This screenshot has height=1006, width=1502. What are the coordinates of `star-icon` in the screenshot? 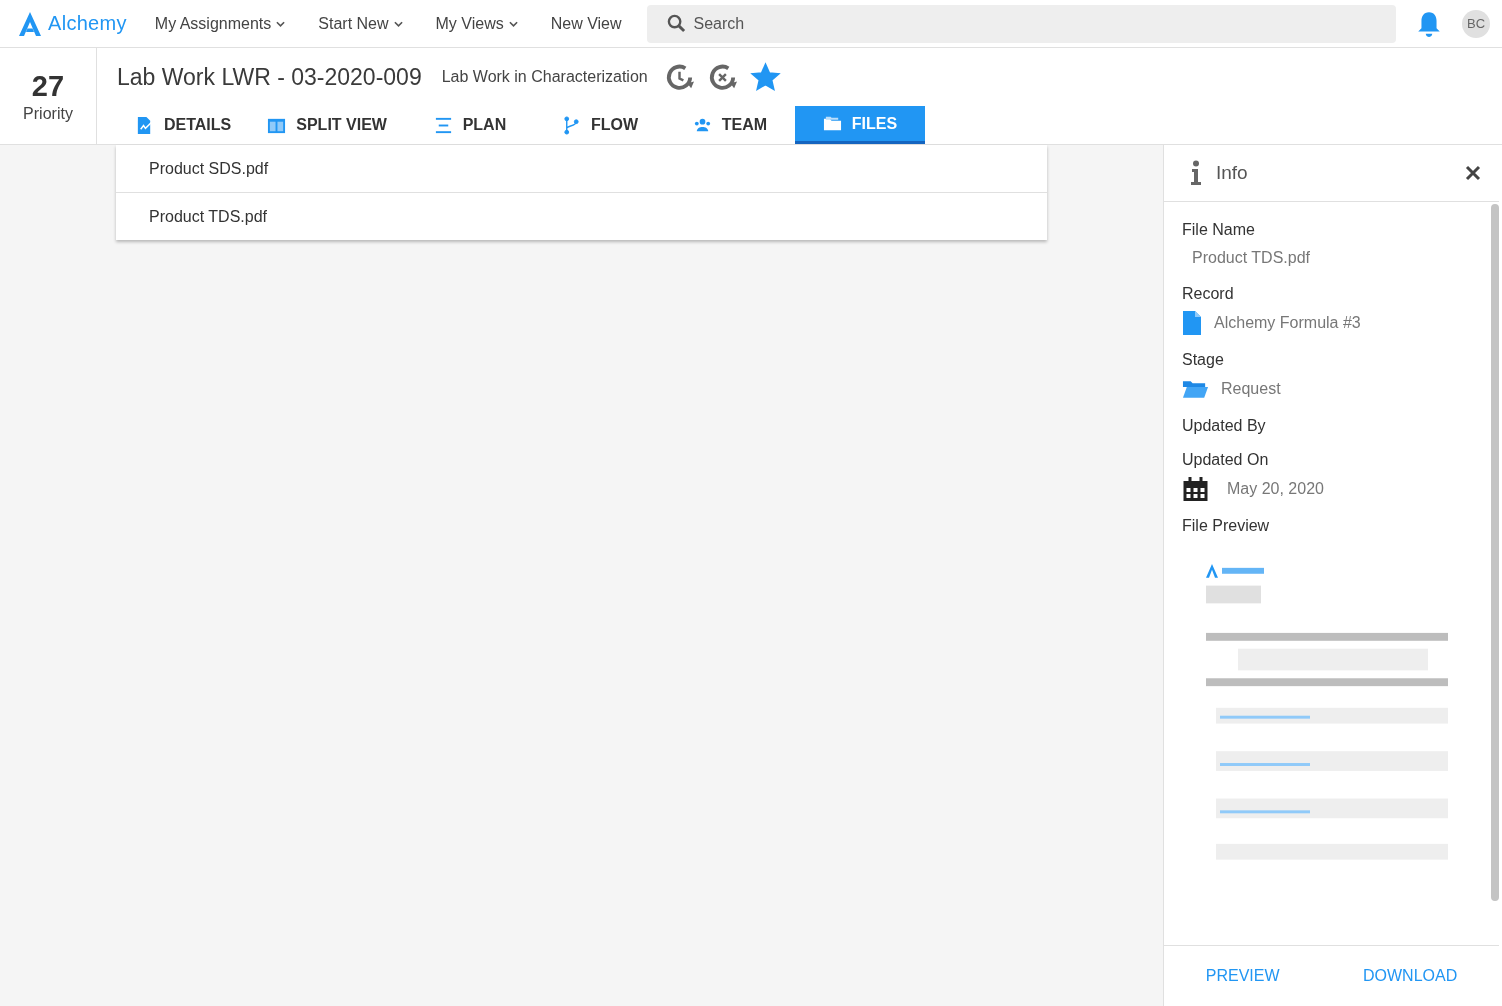 It's located at (765, 77).